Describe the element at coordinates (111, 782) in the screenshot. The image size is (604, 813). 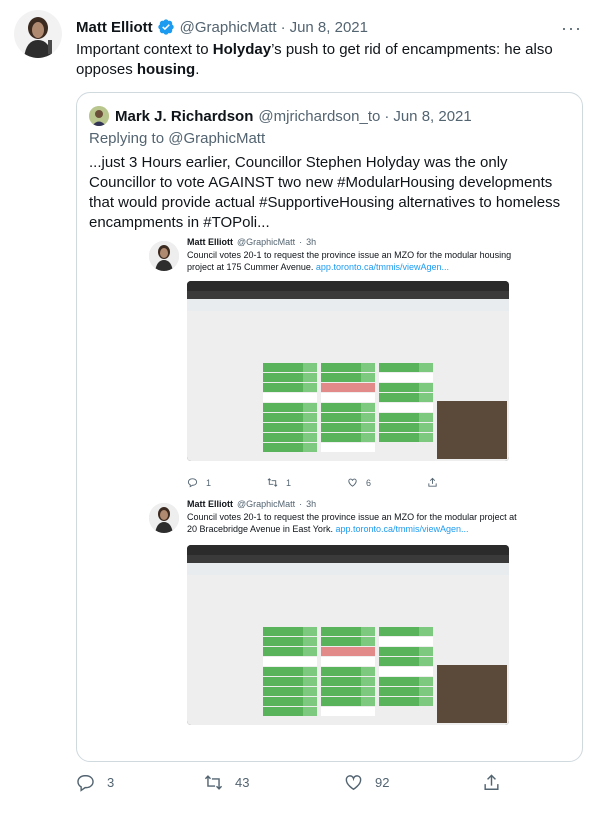
I see `reply-count: 3` at that location.